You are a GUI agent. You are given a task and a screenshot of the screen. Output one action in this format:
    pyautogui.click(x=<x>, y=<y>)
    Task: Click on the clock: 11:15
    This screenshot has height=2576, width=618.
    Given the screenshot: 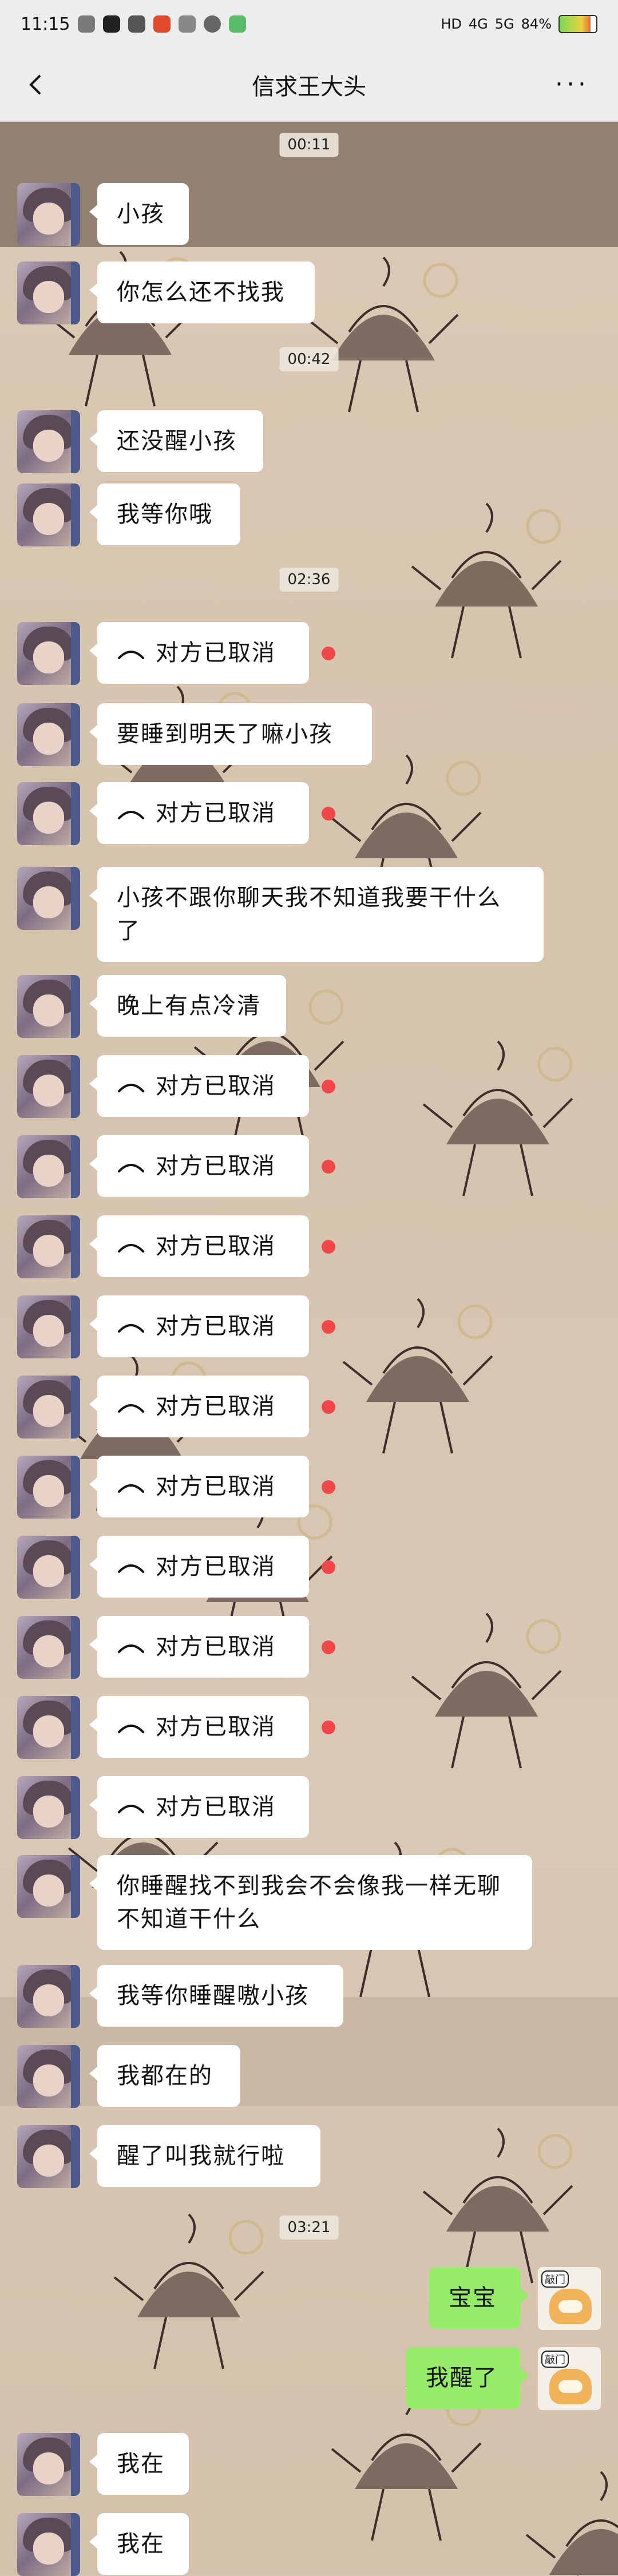 What is the action you would take?
    pyautogui.click(x=45, y=24)
    